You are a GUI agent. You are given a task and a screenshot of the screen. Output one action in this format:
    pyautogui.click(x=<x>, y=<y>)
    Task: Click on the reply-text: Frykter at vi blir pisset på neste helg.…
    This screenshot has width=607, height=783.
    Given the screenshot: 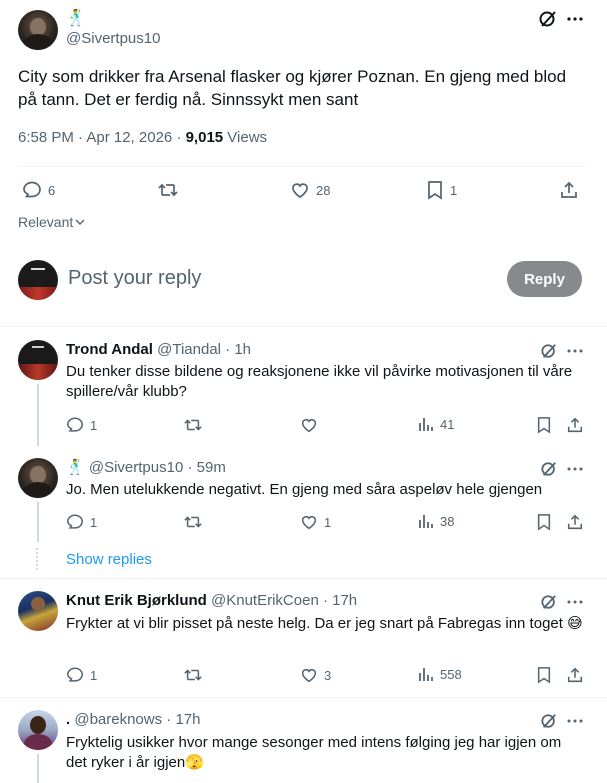 What is the action you would take?
    pyautogui.click(x=324, y=623)
    